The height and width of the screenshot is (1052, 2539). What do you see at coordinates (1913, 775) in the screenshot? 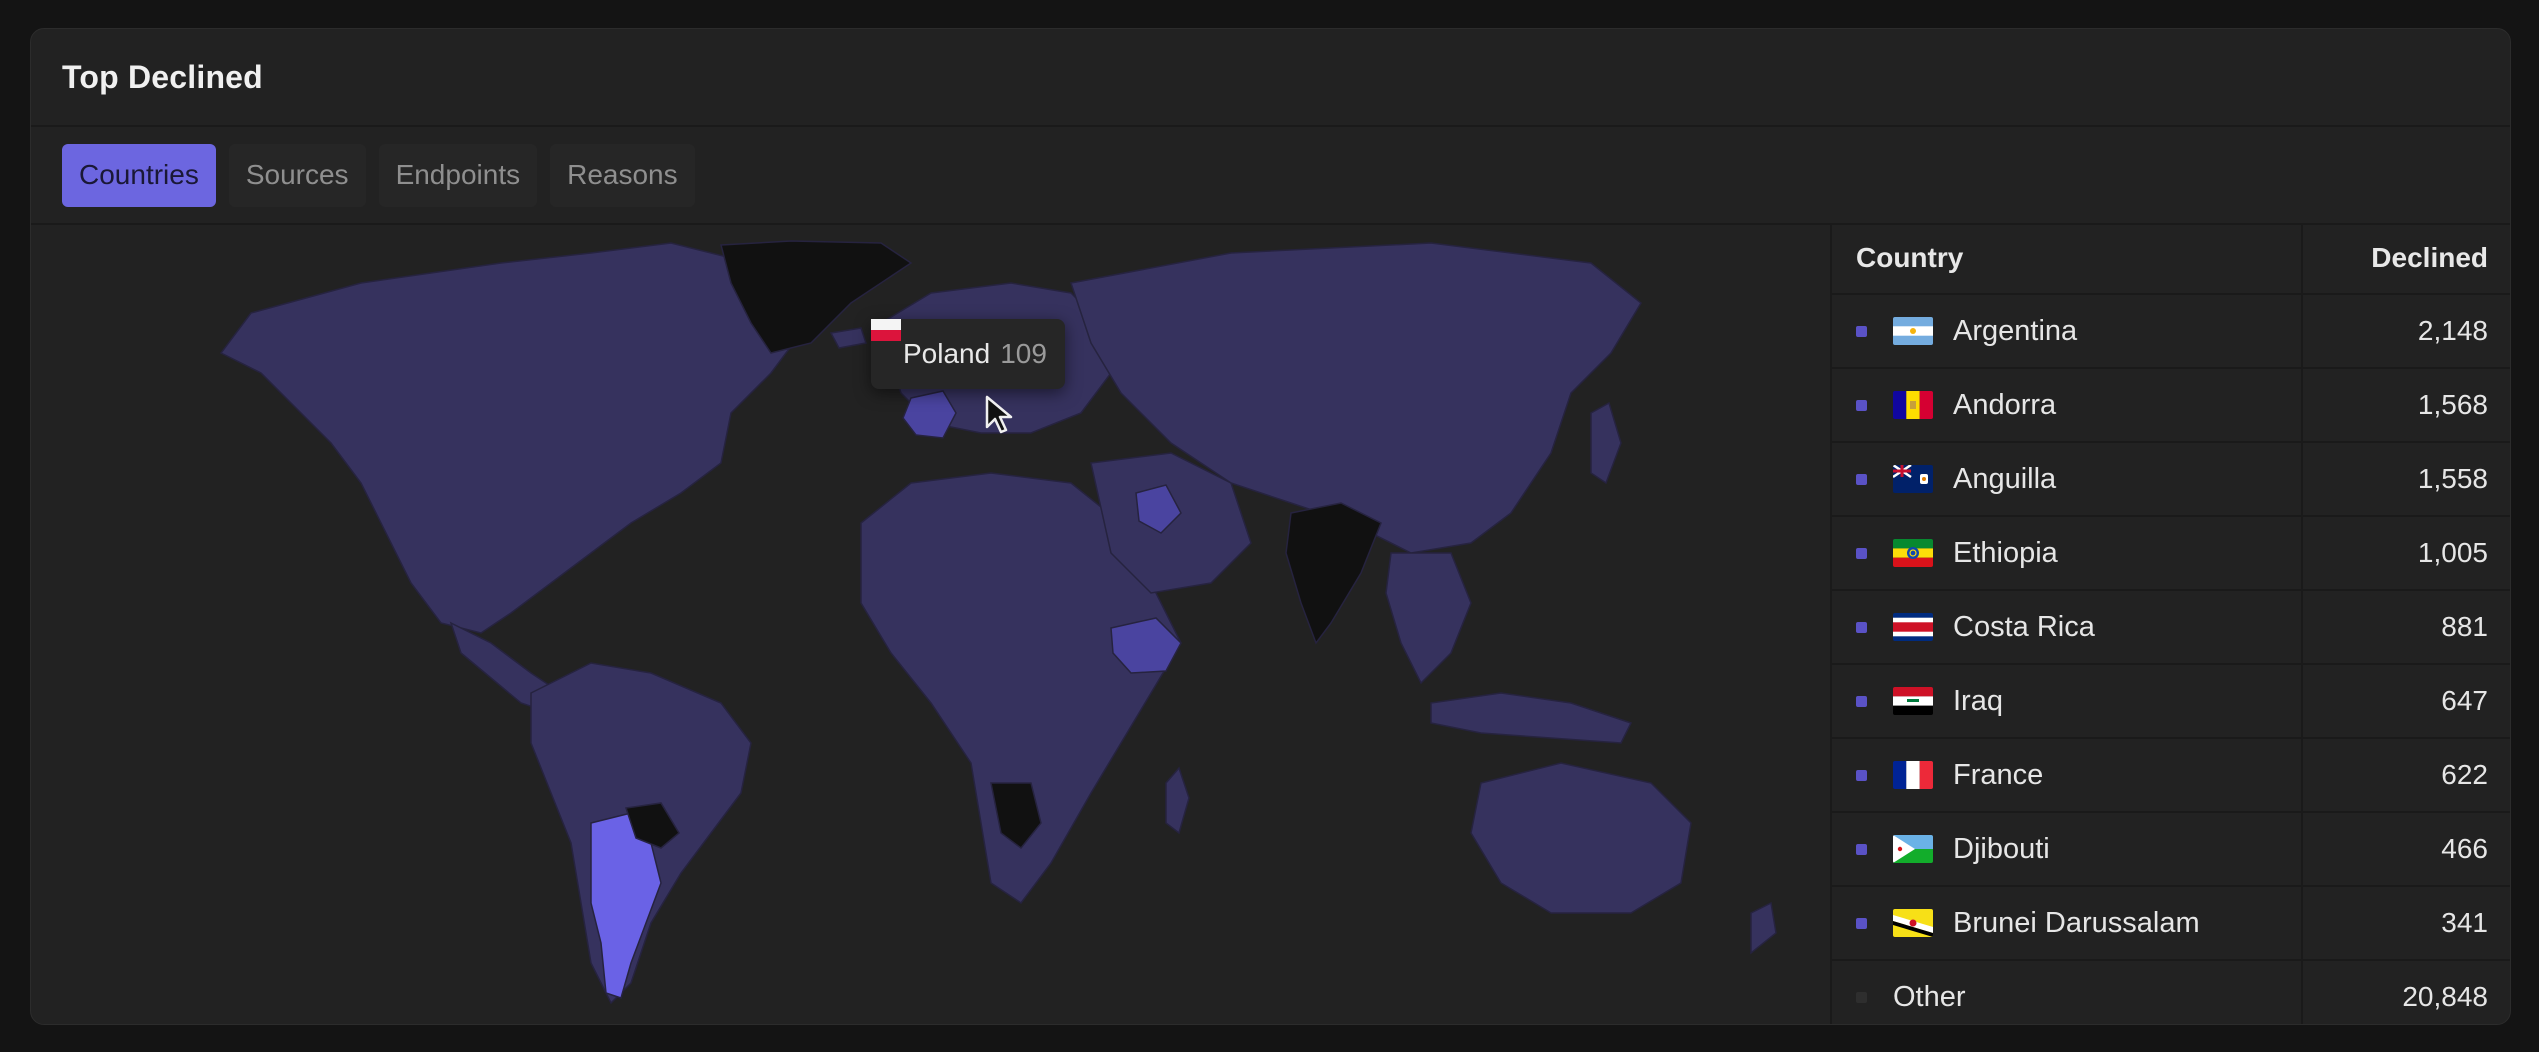
I see `france-flag-icon` at bounding box center [1913, 775].